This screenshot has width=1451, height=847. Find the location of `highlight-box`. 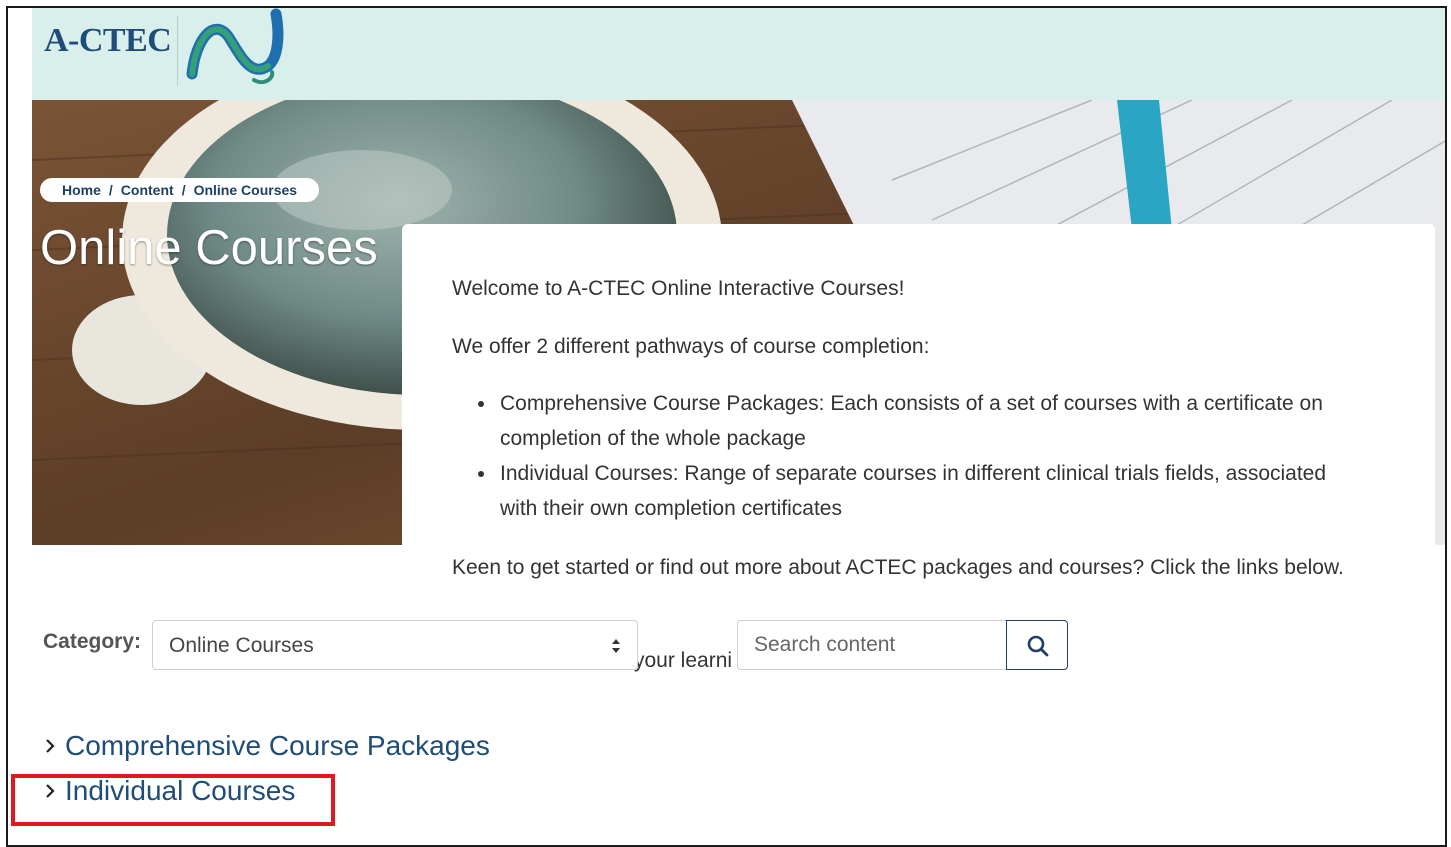

highlight-box is located at coordinates (173, 800).